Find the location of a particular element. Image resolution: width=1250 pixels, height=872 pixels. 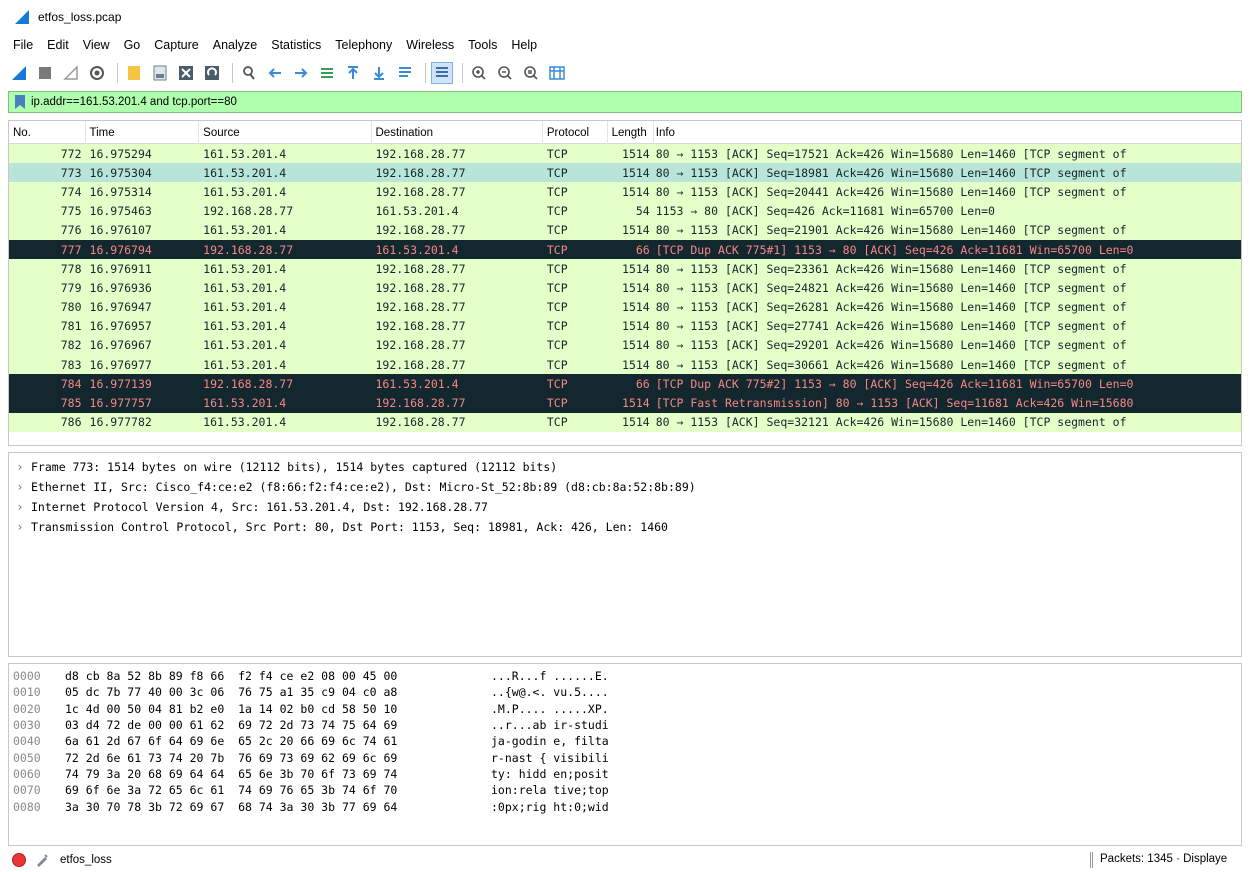

restart-fin-icon is located at coordinates (70, 72).